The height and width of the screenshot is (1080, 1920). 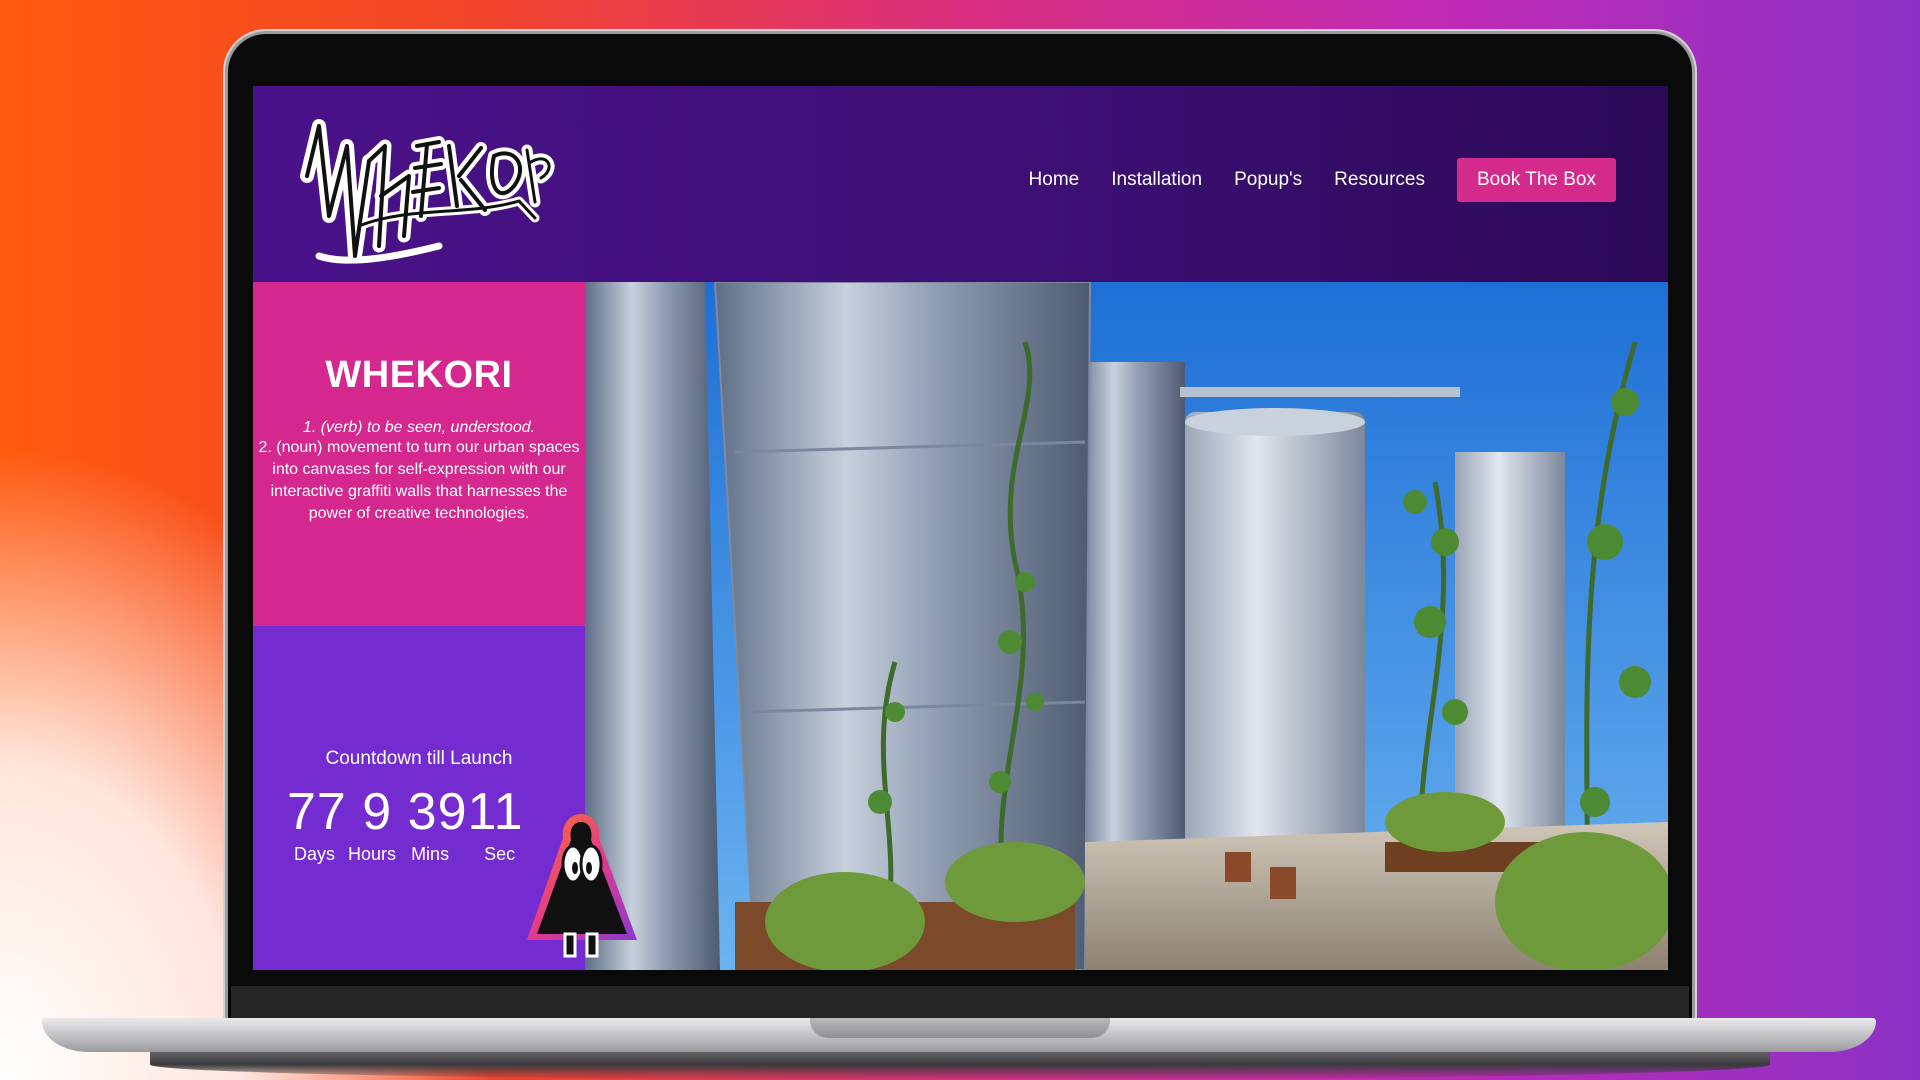 What do you see at coordinates (500, 854) in the screenshot?
I see `label-secs: Sec` at bounding box center [500, 854].